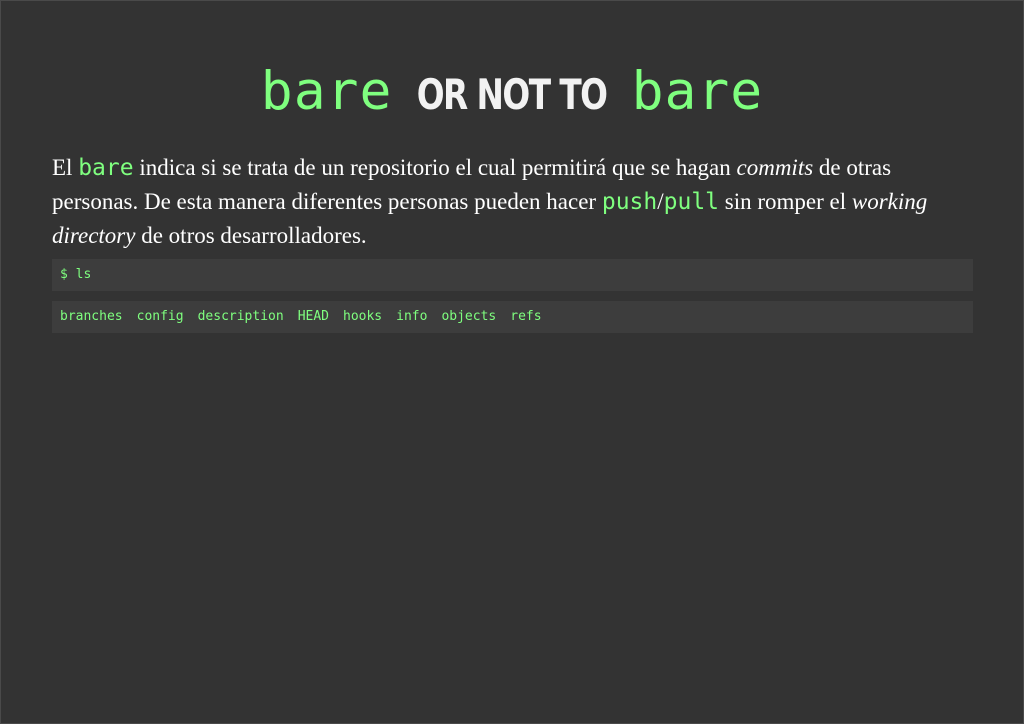 This screenshot has width=1024, height=724. Describe the element at coordinates (691, 202) in the screenshot. I see `inline-code-pull: pull` at that location.